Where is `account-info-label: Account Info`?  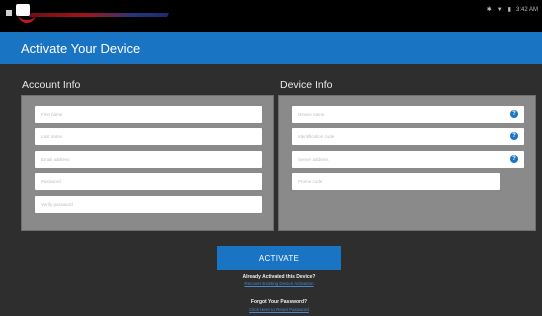
account-info-label: Account Info is located at coordinates (51, 85).